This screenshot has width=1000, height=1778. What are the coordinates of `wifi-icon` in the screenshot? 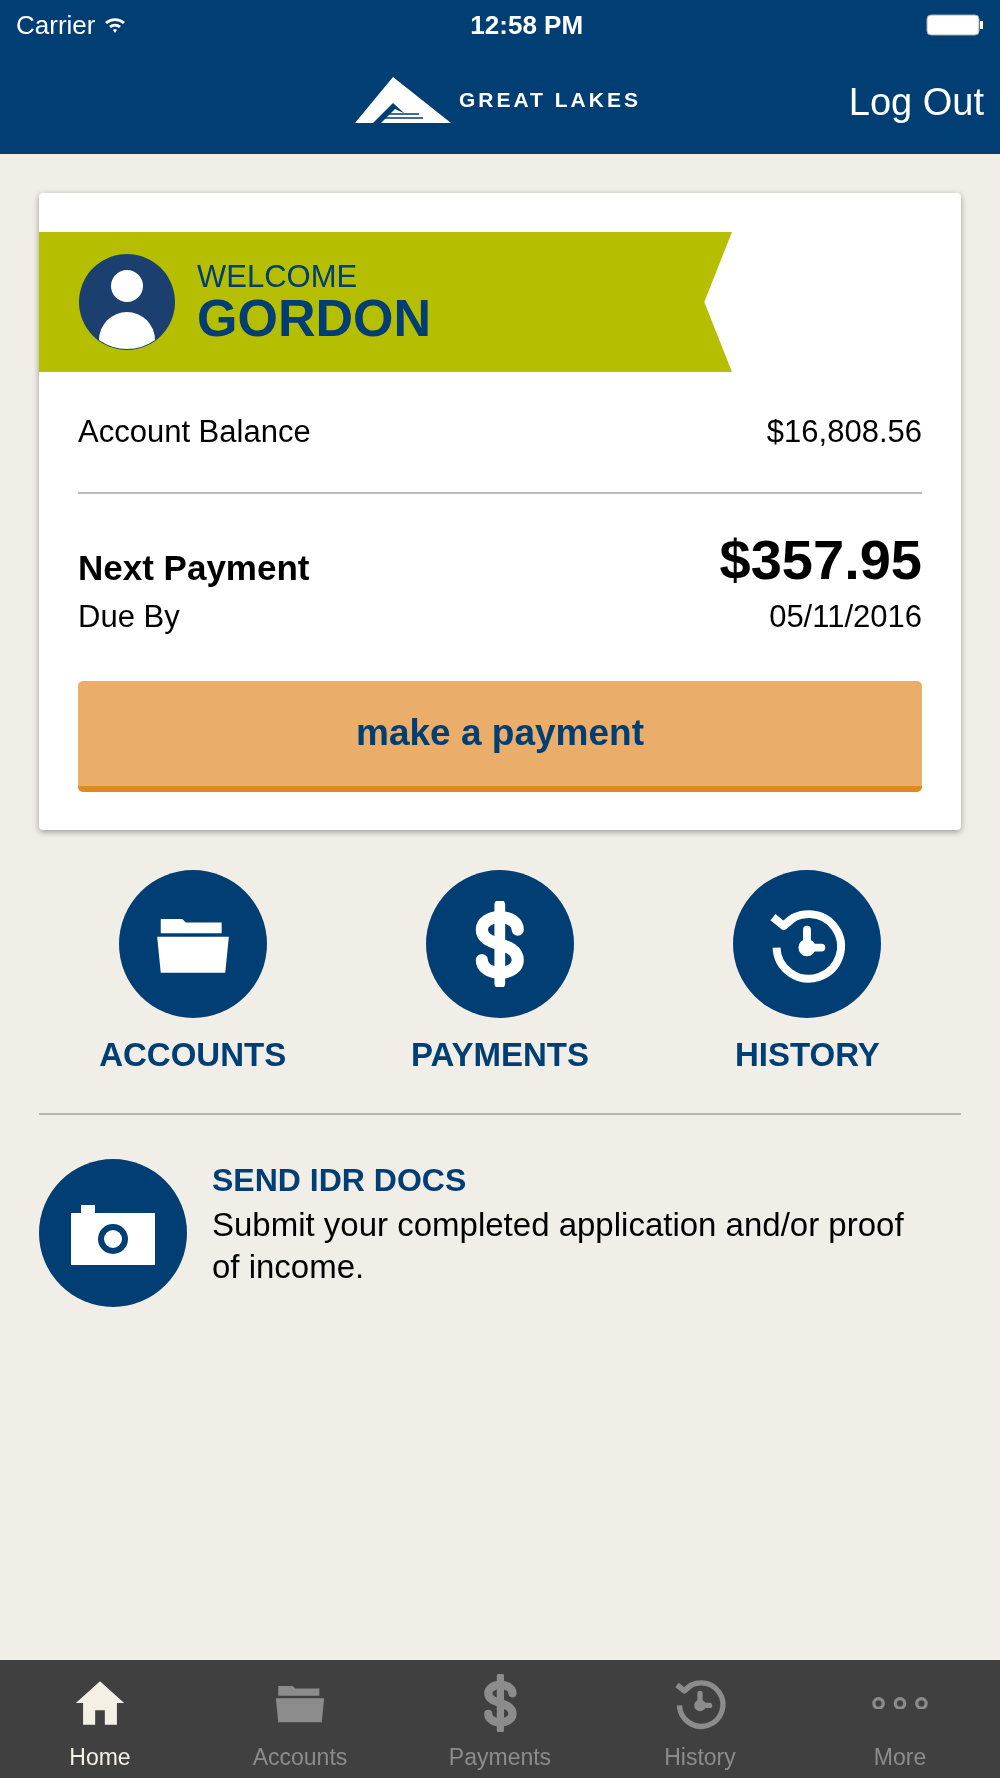 It's located at (115, 25).